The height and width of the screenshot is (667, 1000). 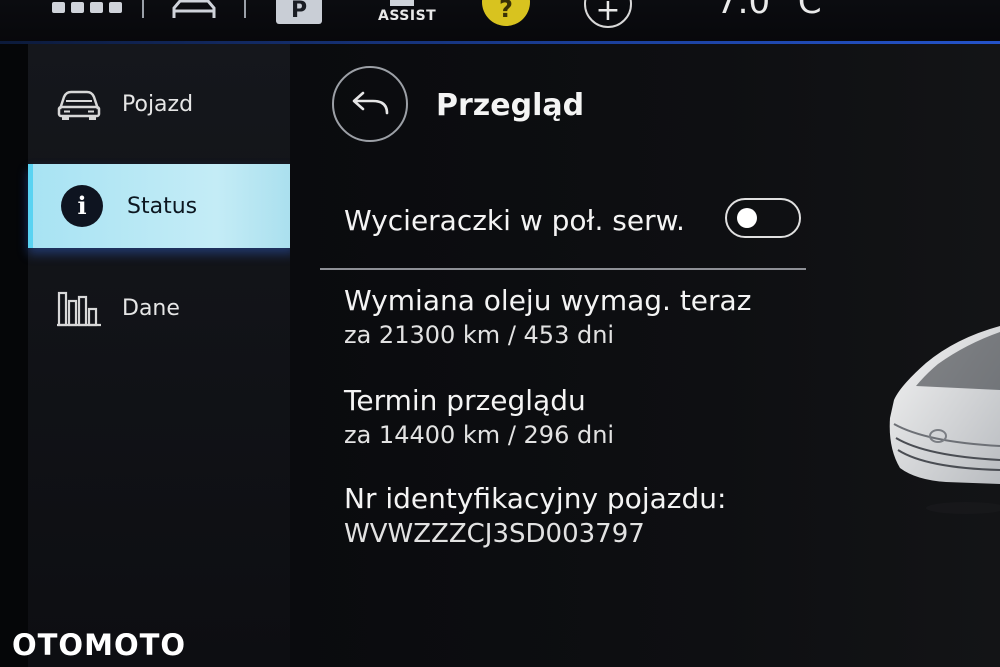 What do you see at coordinates (402, 3) in the screenshot?
I see `assist-icon` at bounding box center [402, 3].